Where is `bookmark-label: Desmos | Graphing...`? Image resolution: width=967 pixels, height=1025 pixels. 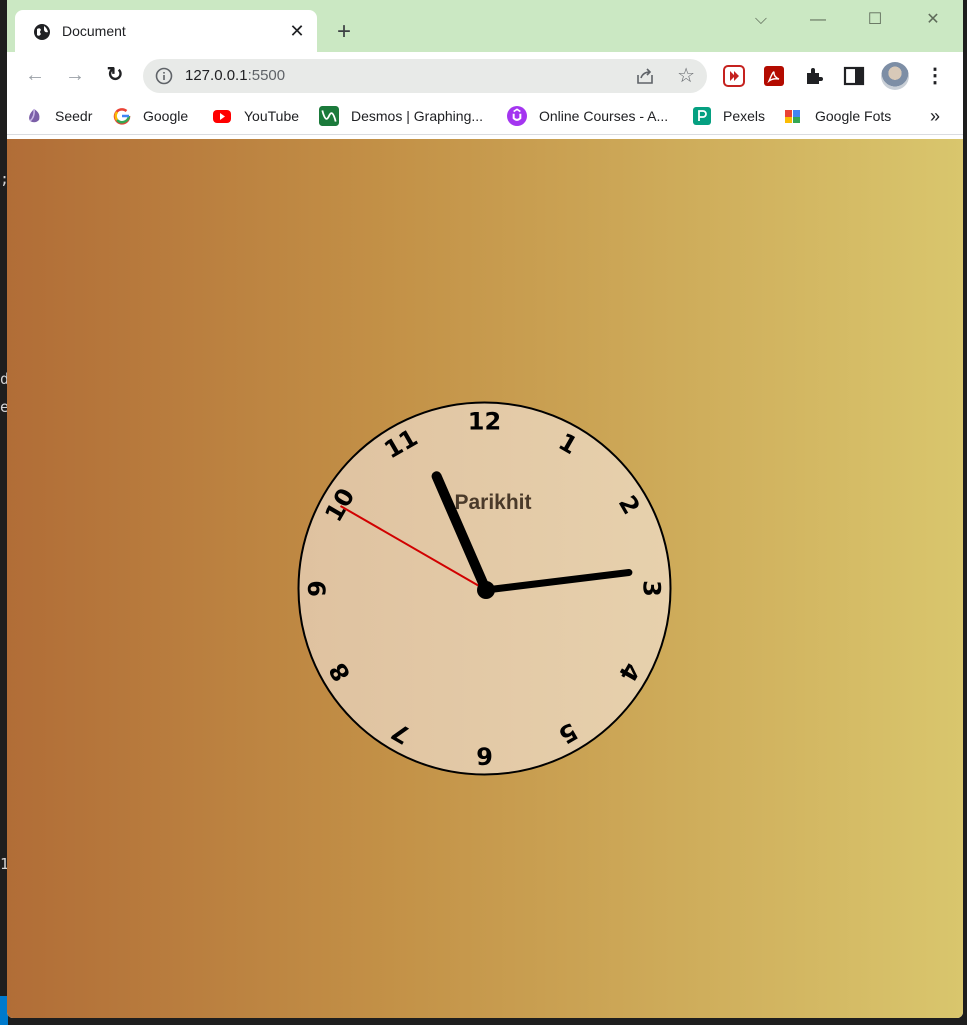
bookmark-label: Desmos | Graphing... is located at coordinates (417, 116).